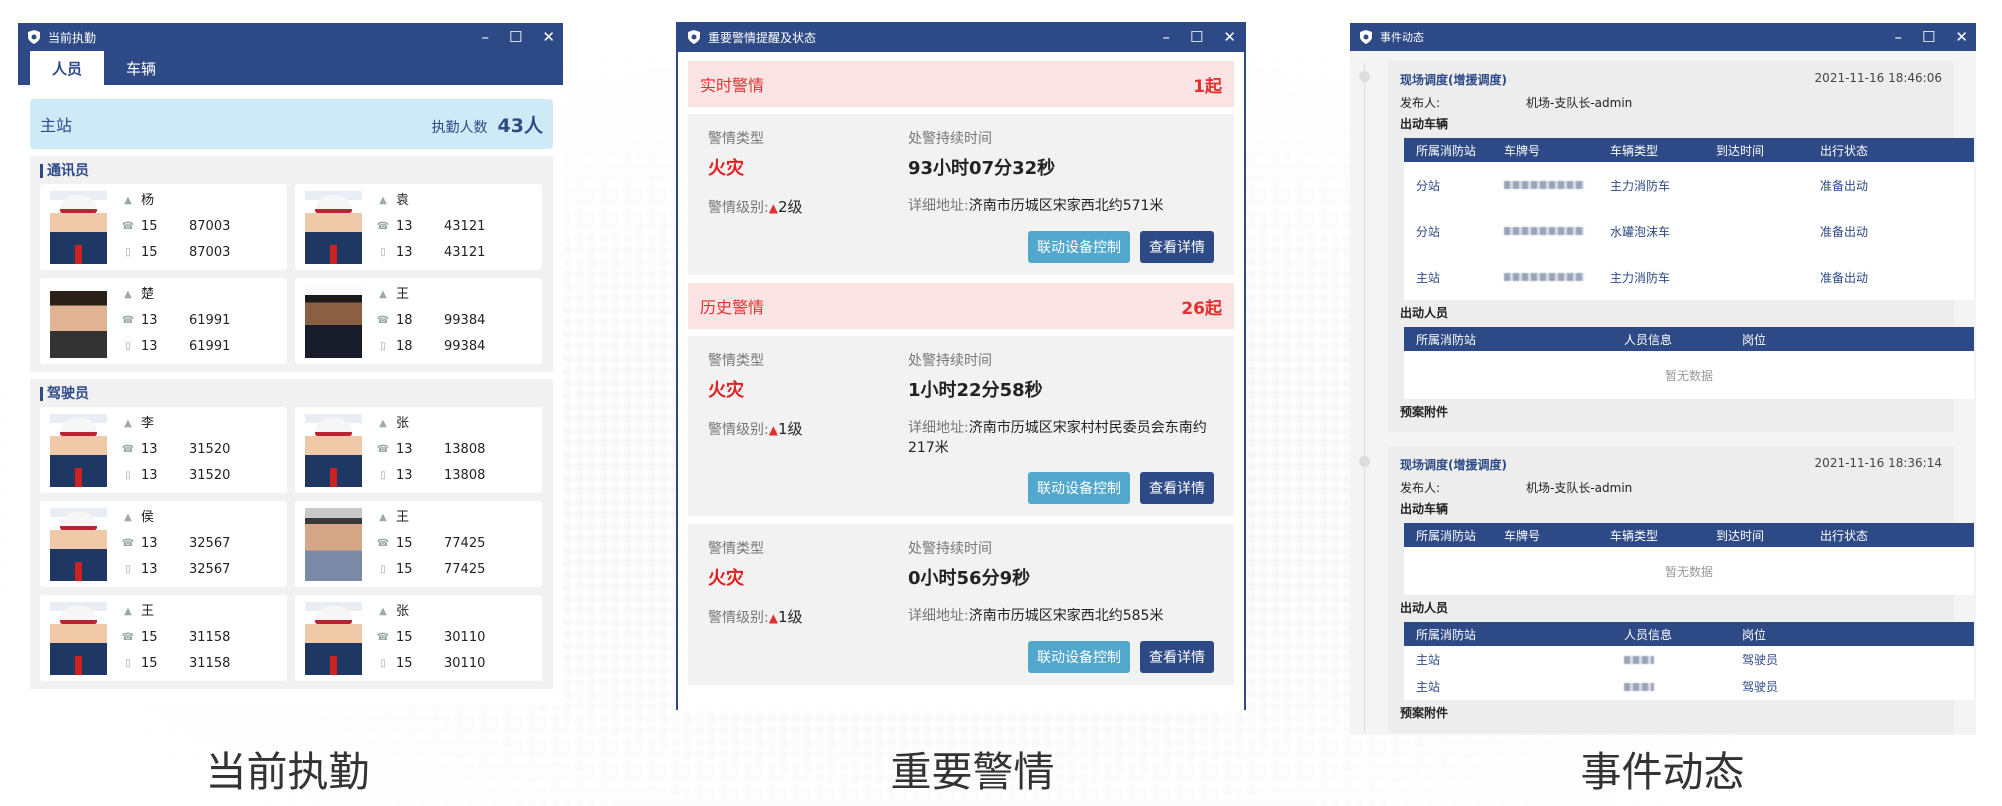 This screenshot has width=2002, height=806. What do you see at coordinates (961, 37) in the screenshot?
I see `title-bar: 重要警情提醒及状态 – ☐ ✕` at bounding box center [961, 37].